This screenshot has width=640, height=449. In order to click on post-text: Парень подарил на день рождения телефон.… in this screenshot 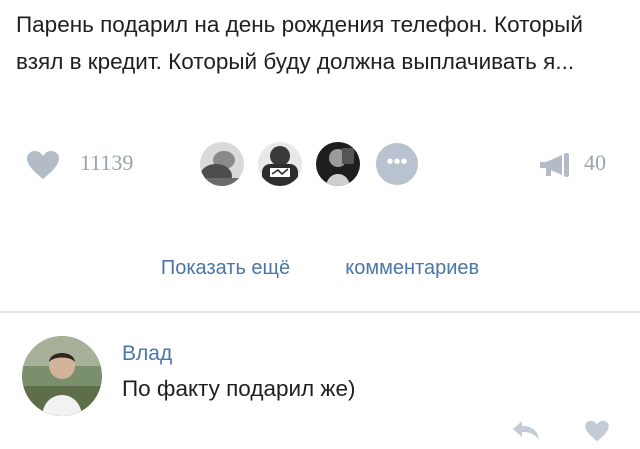, I will do `click(299, 43)`.